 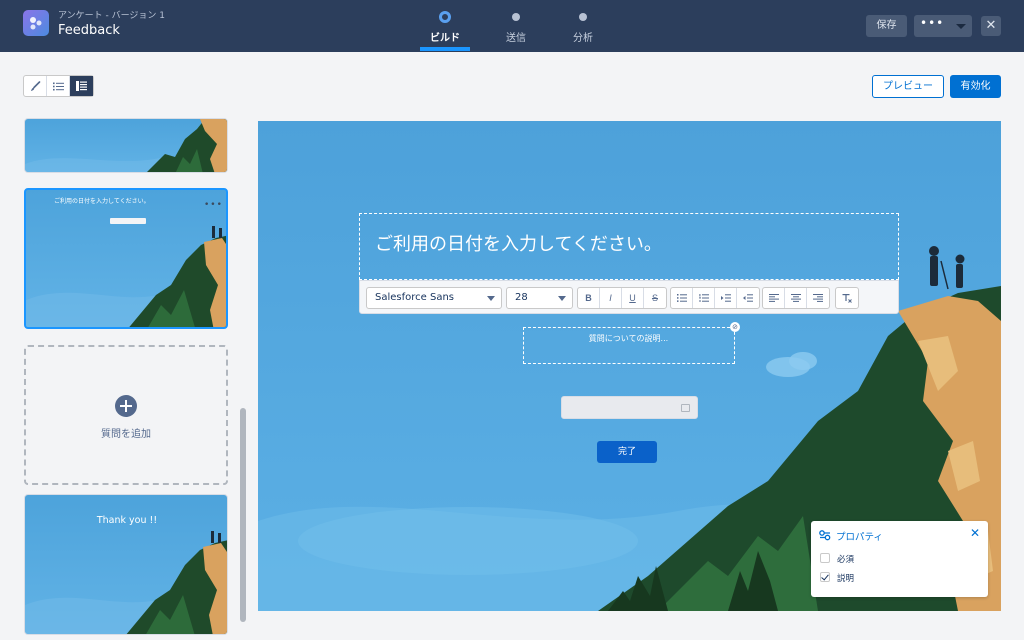 I want to click on font-family-select: Salesforce Sans, so click(x=434, y=298).